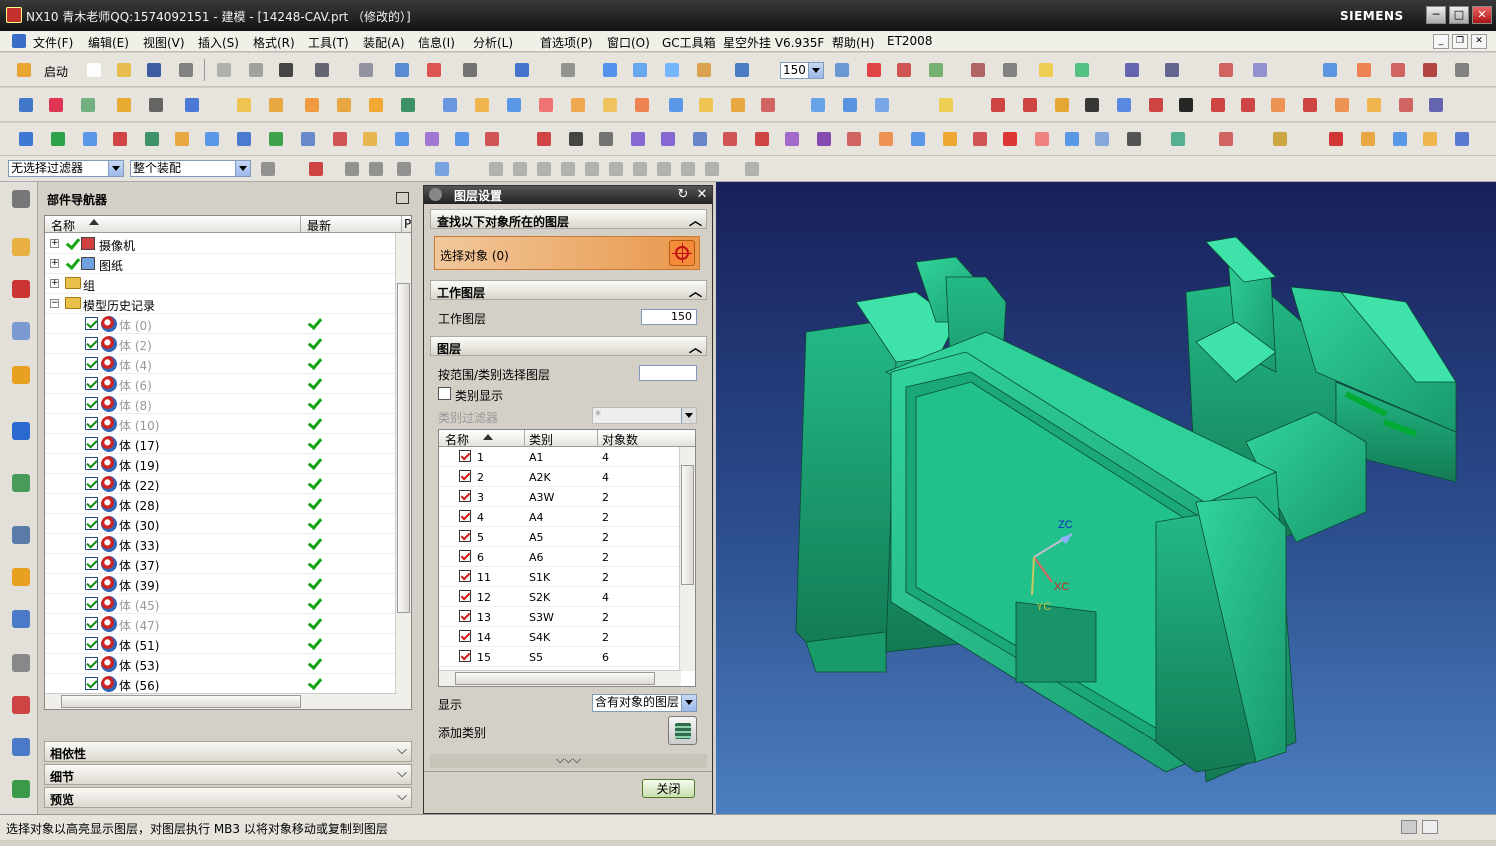 The image size is (1496, 846). What do you see at coordinates (560, 657) in the screenshot?
I see `layer-row: 15 S5 6` at bounding box center [560, 657].